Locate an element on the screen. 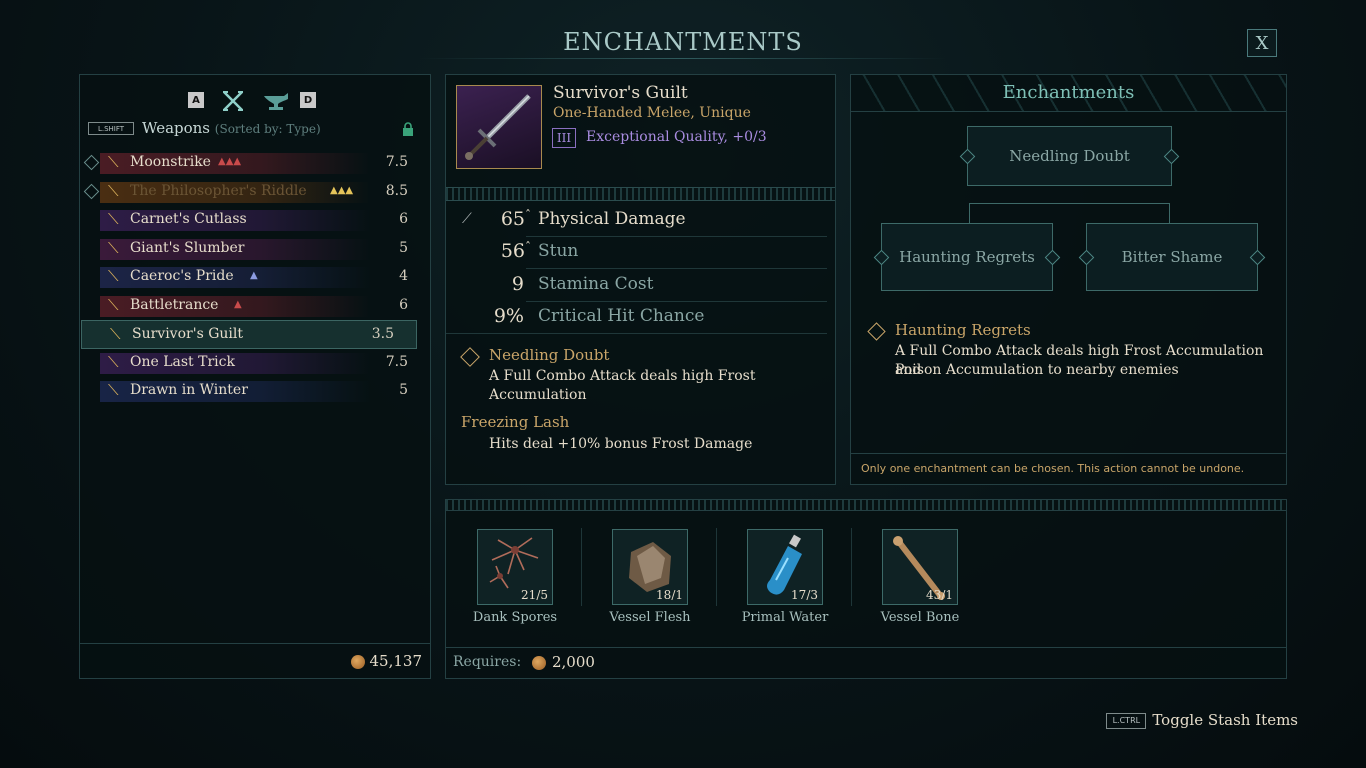 Image resolution: width=1366 pixels, height=768 pixels. stat-value: 65 is located at coordinates (512, 219).